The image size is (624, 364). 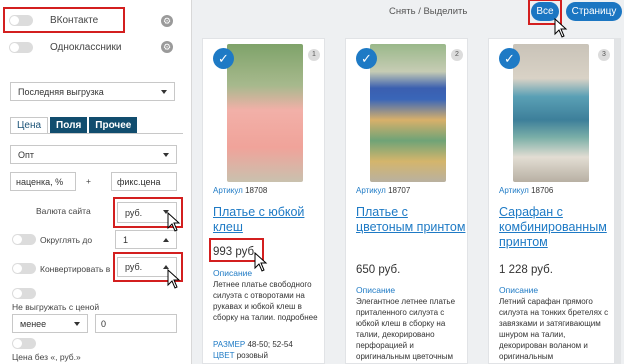 I want to click on chevron-up-icon, so click(x=166, y=240).